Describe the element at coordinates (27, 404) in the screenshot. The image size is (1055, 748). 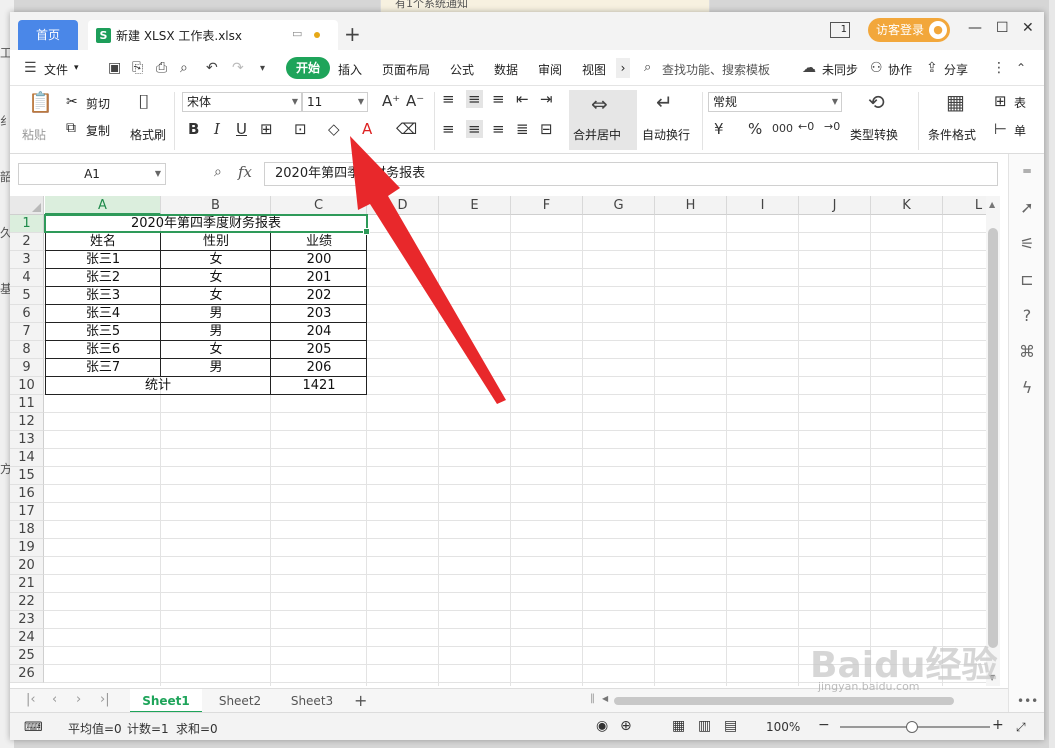
I see `row-header-11: 11` at that location.